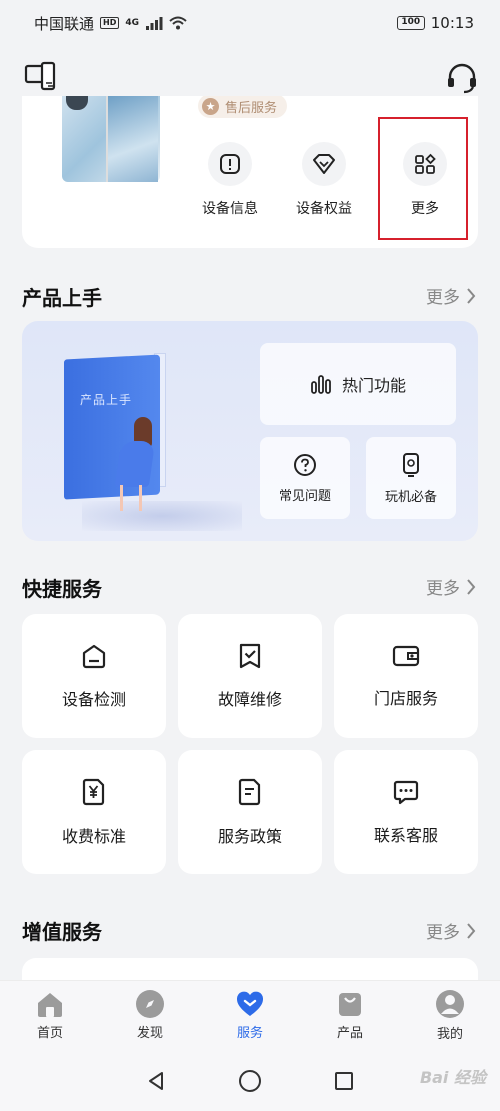 The height and width of the screenshot is (1111, 500). I want to click on camera-module, so click(77, 103).